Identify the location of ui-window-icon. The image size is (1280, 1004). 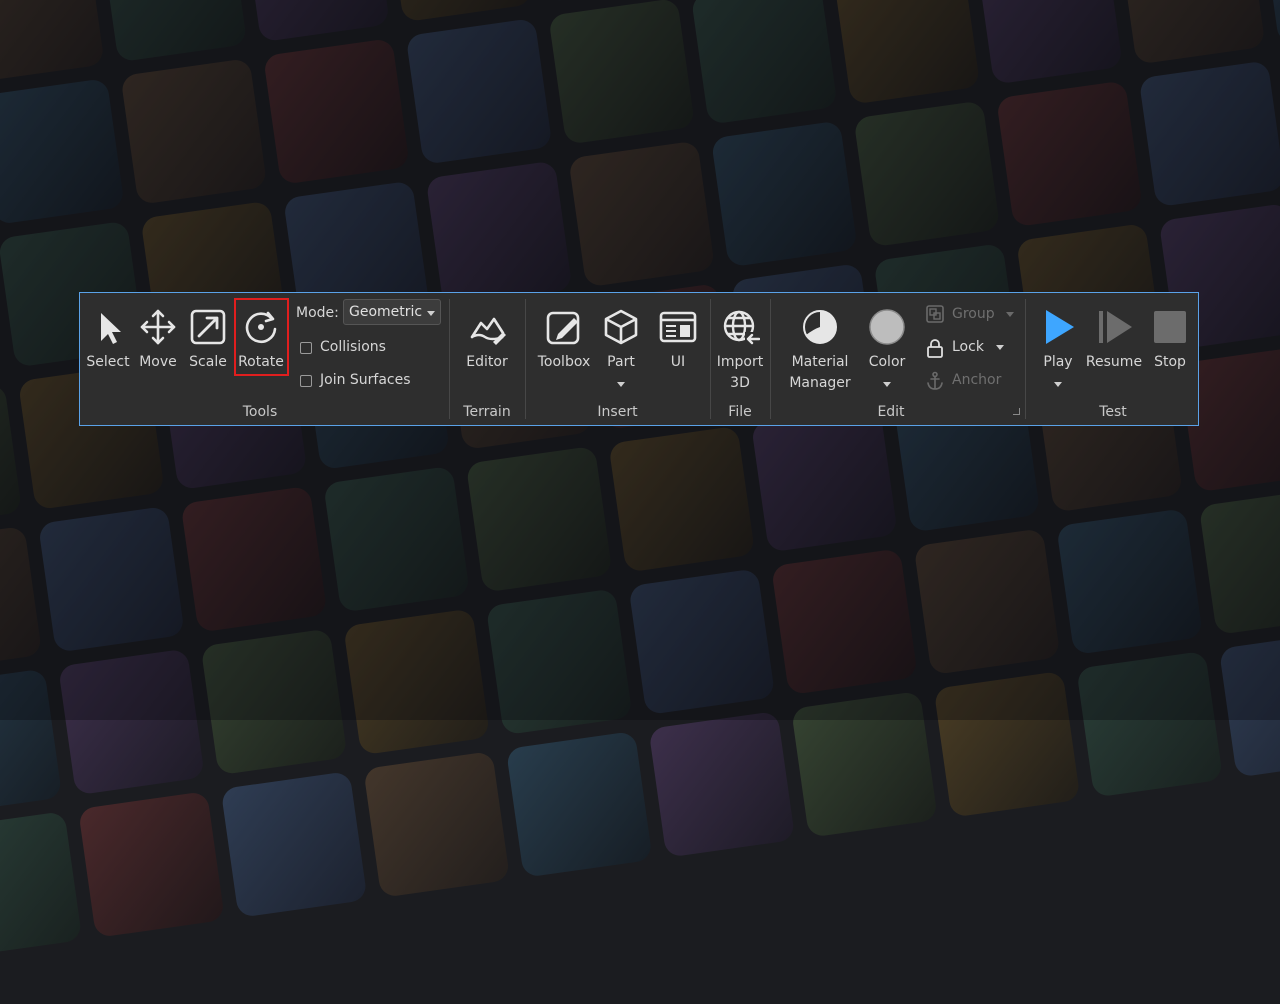
(678, 327).